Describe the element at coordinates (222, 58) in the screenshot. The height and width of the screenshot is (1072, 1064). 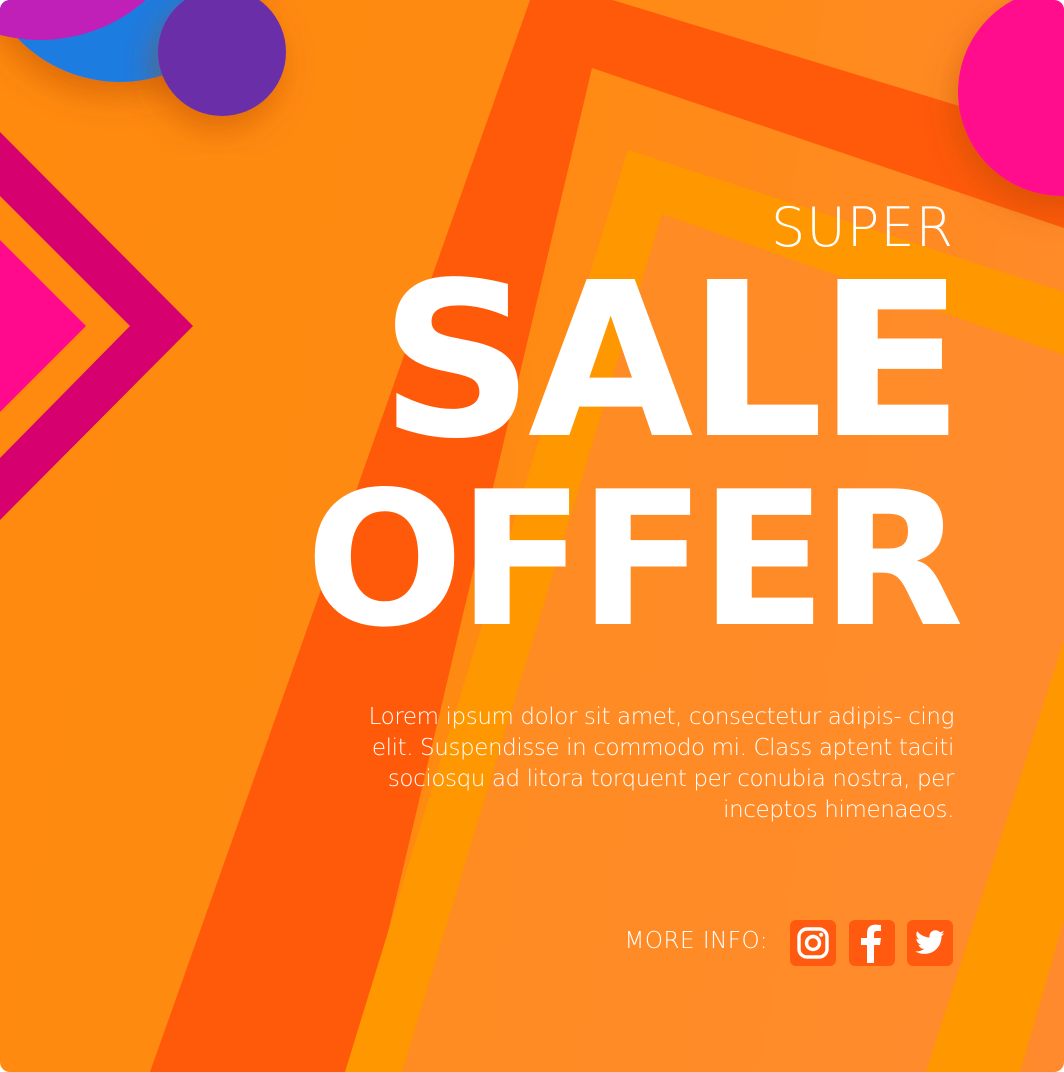
I see `purple-circle` at that location.